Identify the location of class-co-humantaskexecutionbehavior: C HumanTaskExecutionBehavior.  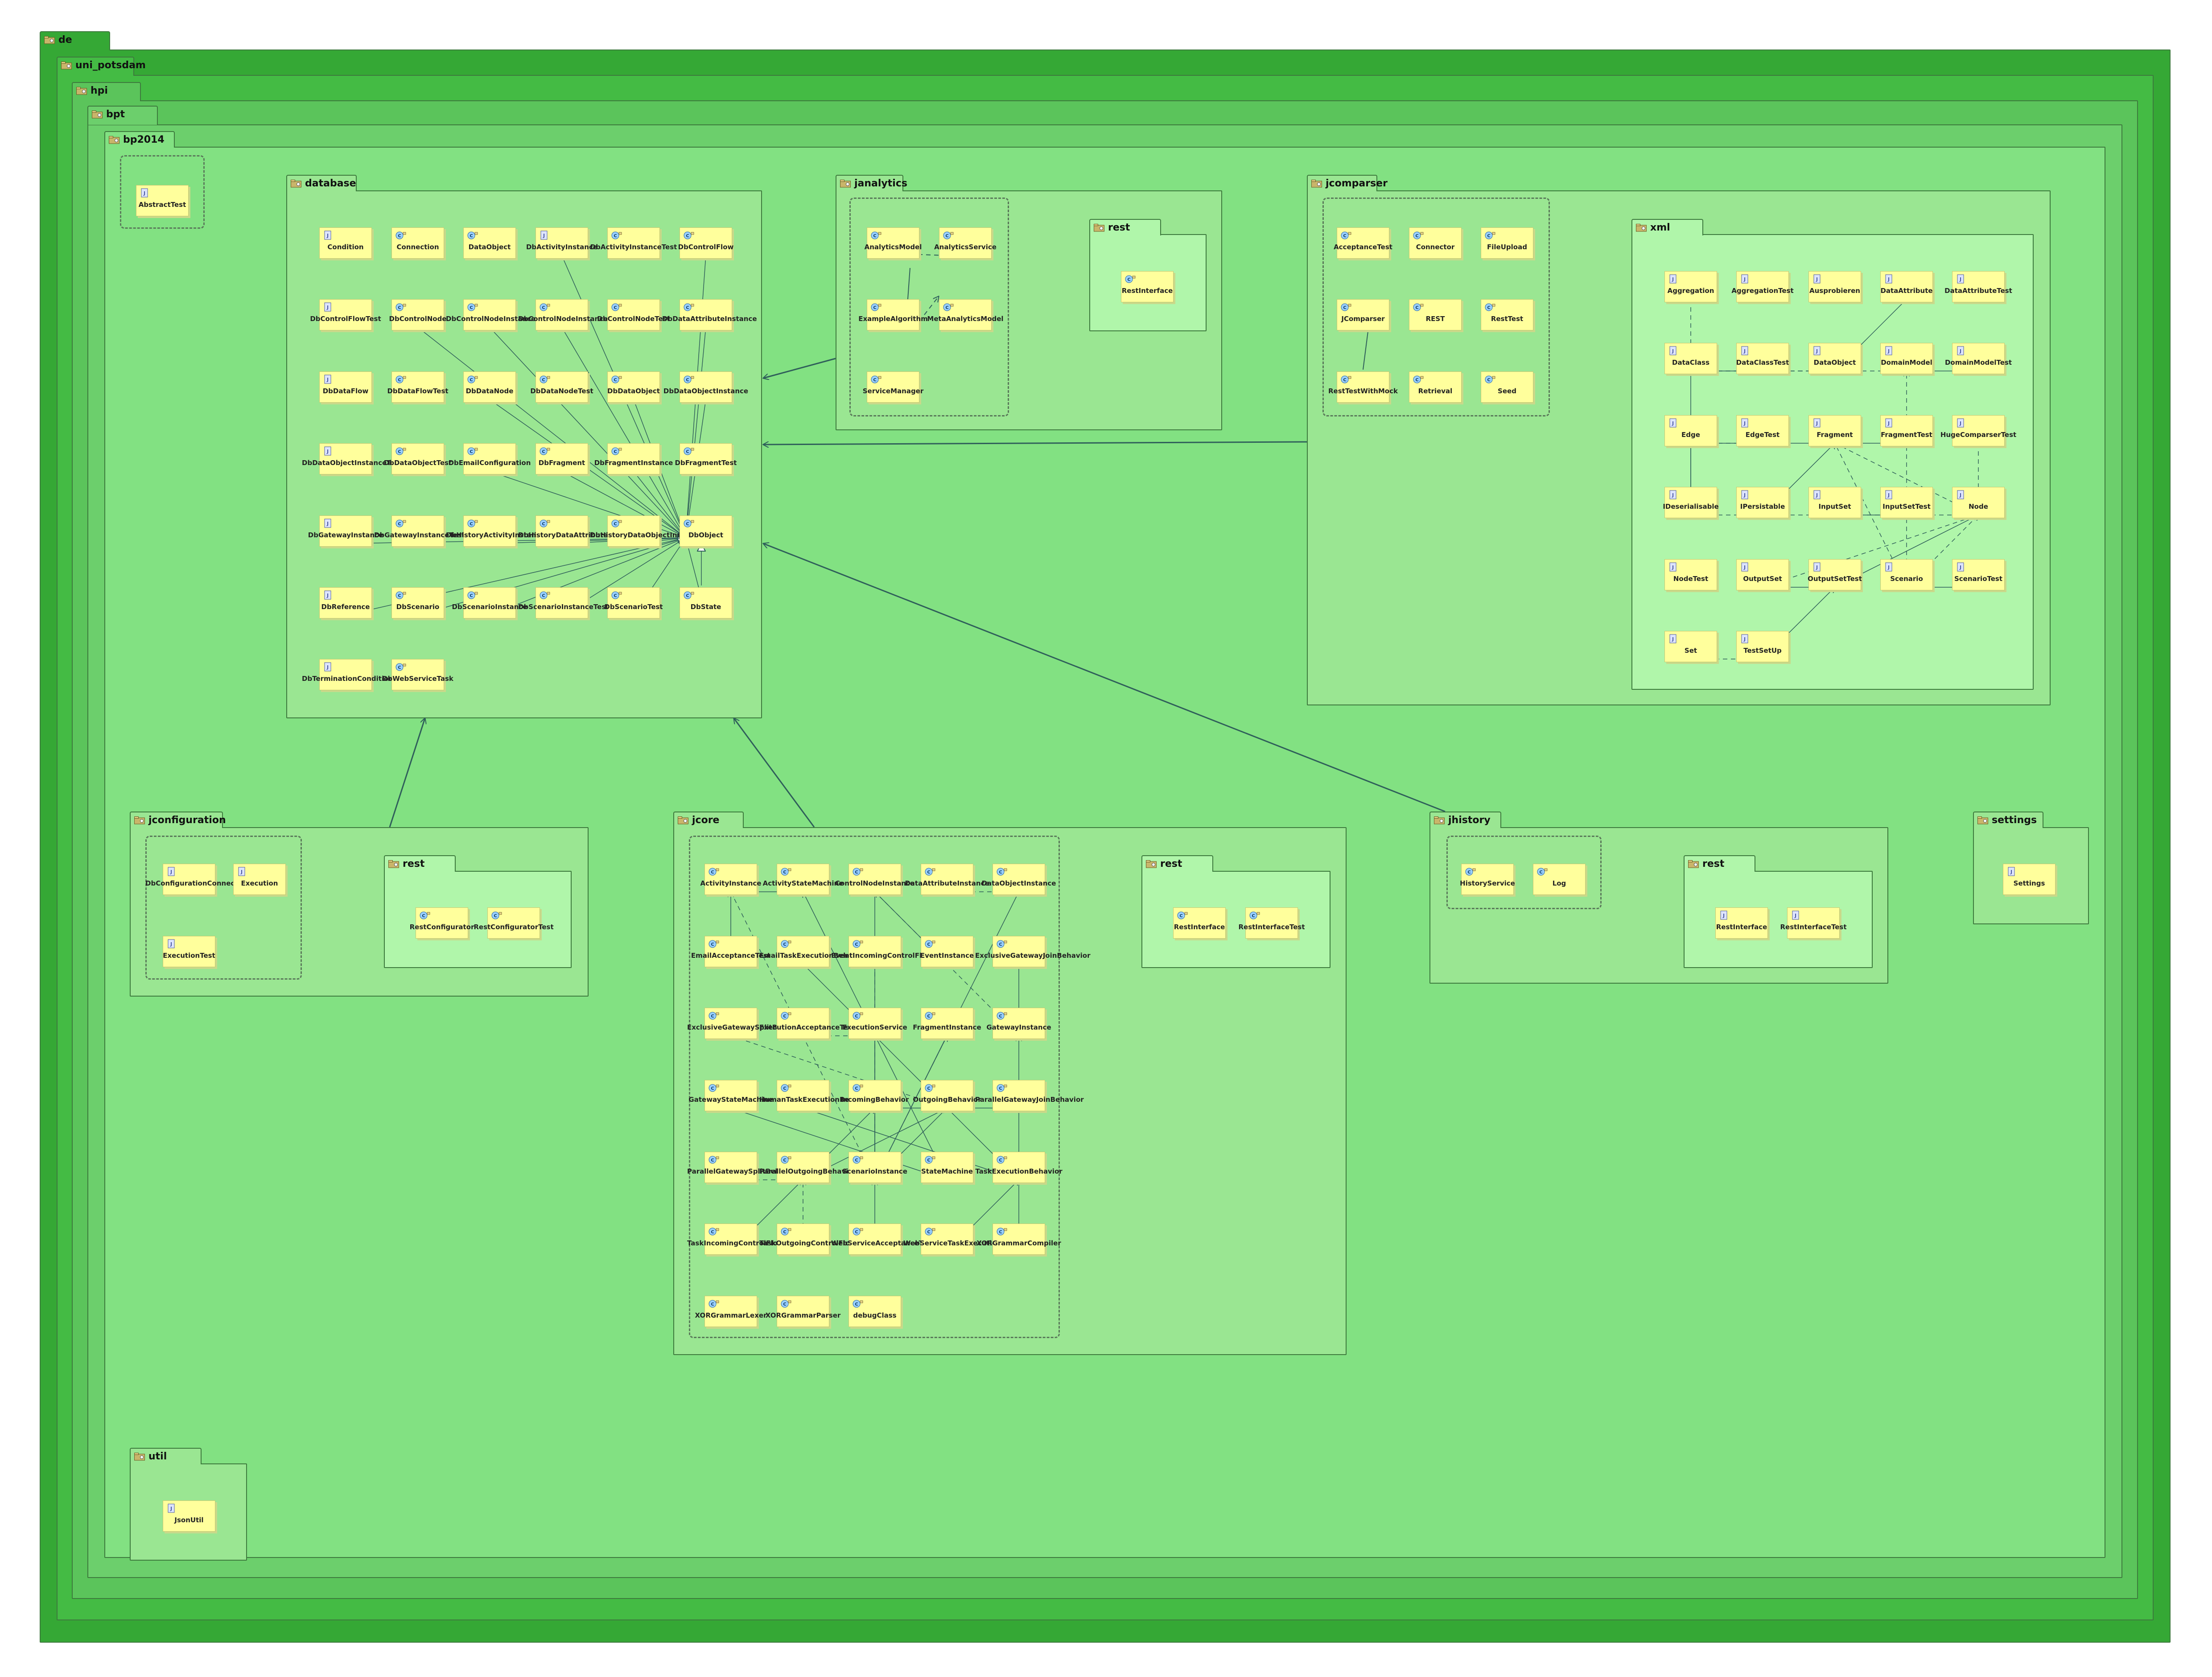
(816, 1095).